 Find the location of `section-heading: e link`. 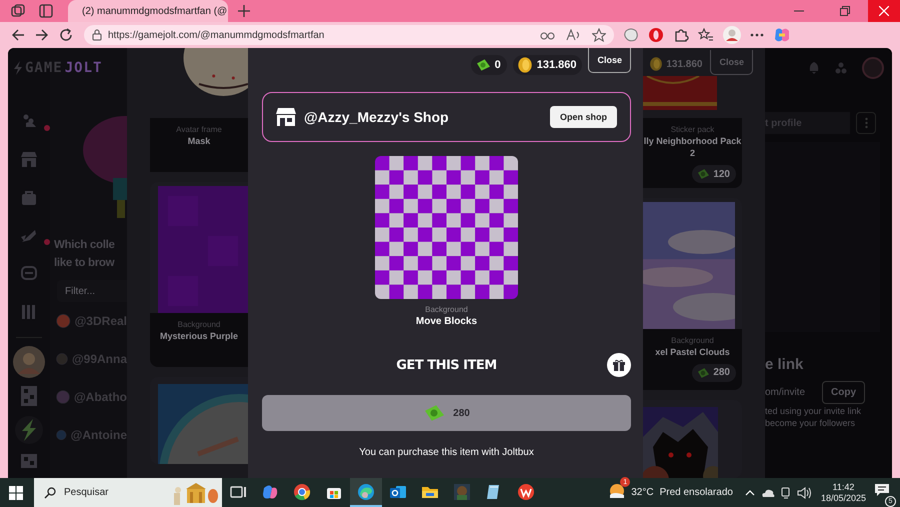

section-heading: e link is located at coordinates (784, 364).